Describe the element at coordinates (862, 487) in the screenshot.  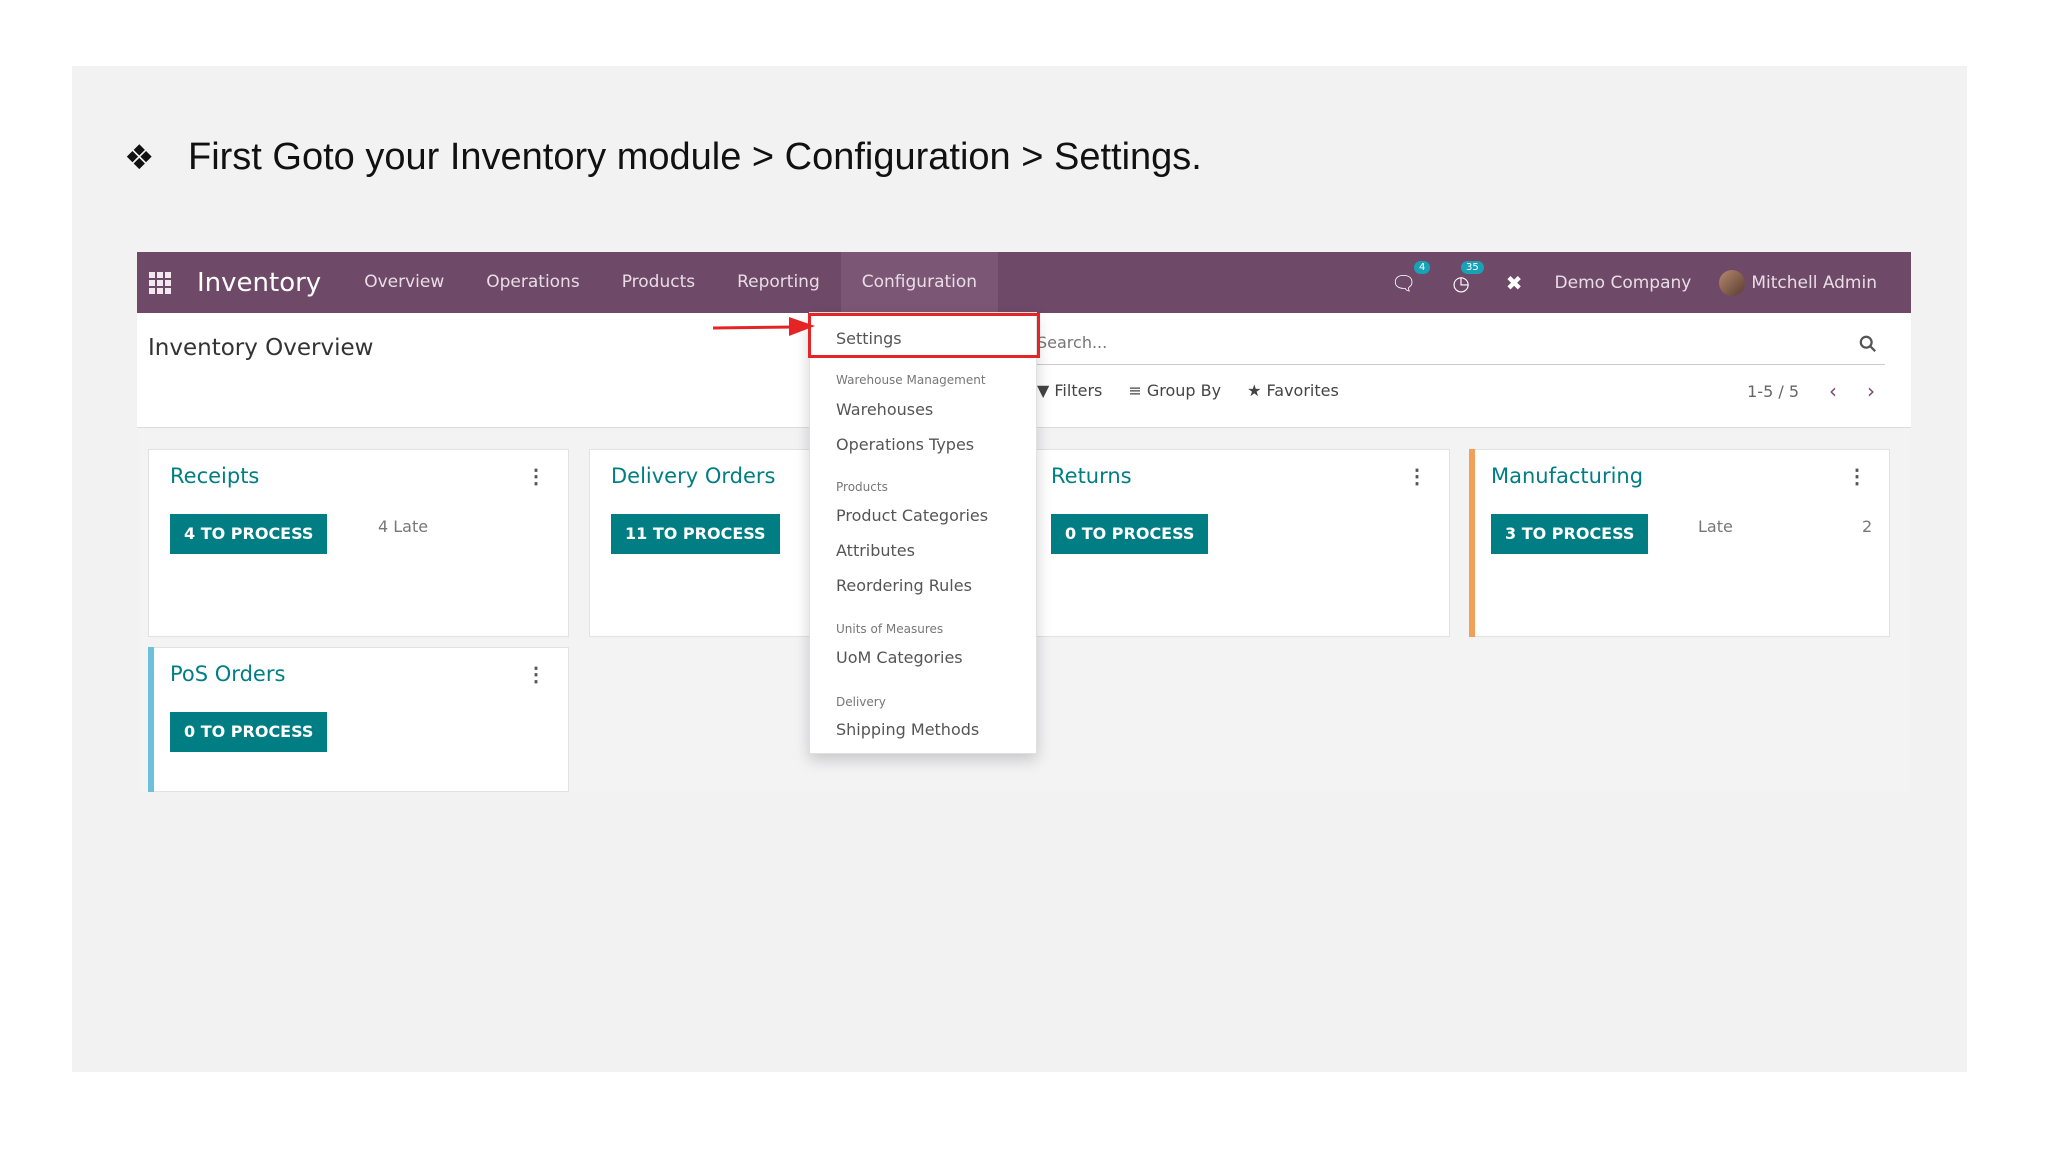
I see `menu-header-products: Products` at that location.